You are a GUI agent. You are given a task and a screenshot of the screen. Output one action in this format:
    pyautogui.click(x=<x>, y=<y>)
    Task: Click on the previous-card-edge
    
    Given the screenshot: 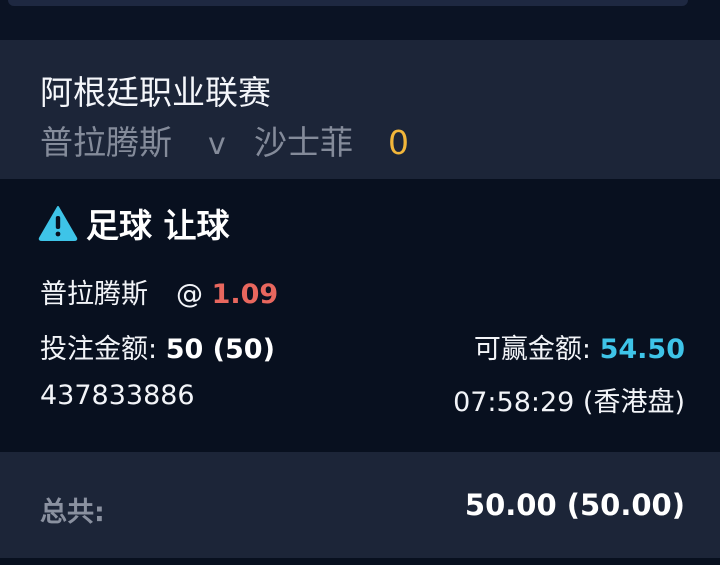 What is the action you would take?
    pyautogui.click(x=348, y=3)
    